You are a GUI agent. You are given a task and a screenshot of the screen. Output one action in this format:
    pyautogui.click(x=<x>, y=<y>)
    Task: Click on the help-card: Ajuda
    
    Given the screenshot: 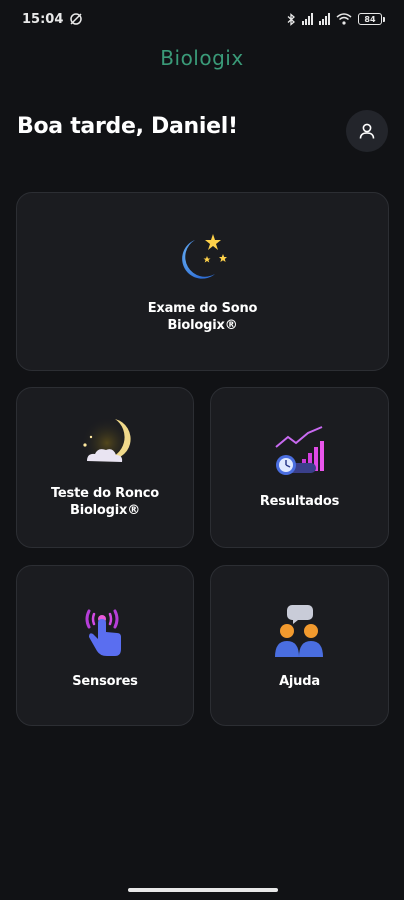 What is the action you would take?
    pyautogui.click(x=299, y=645)
    